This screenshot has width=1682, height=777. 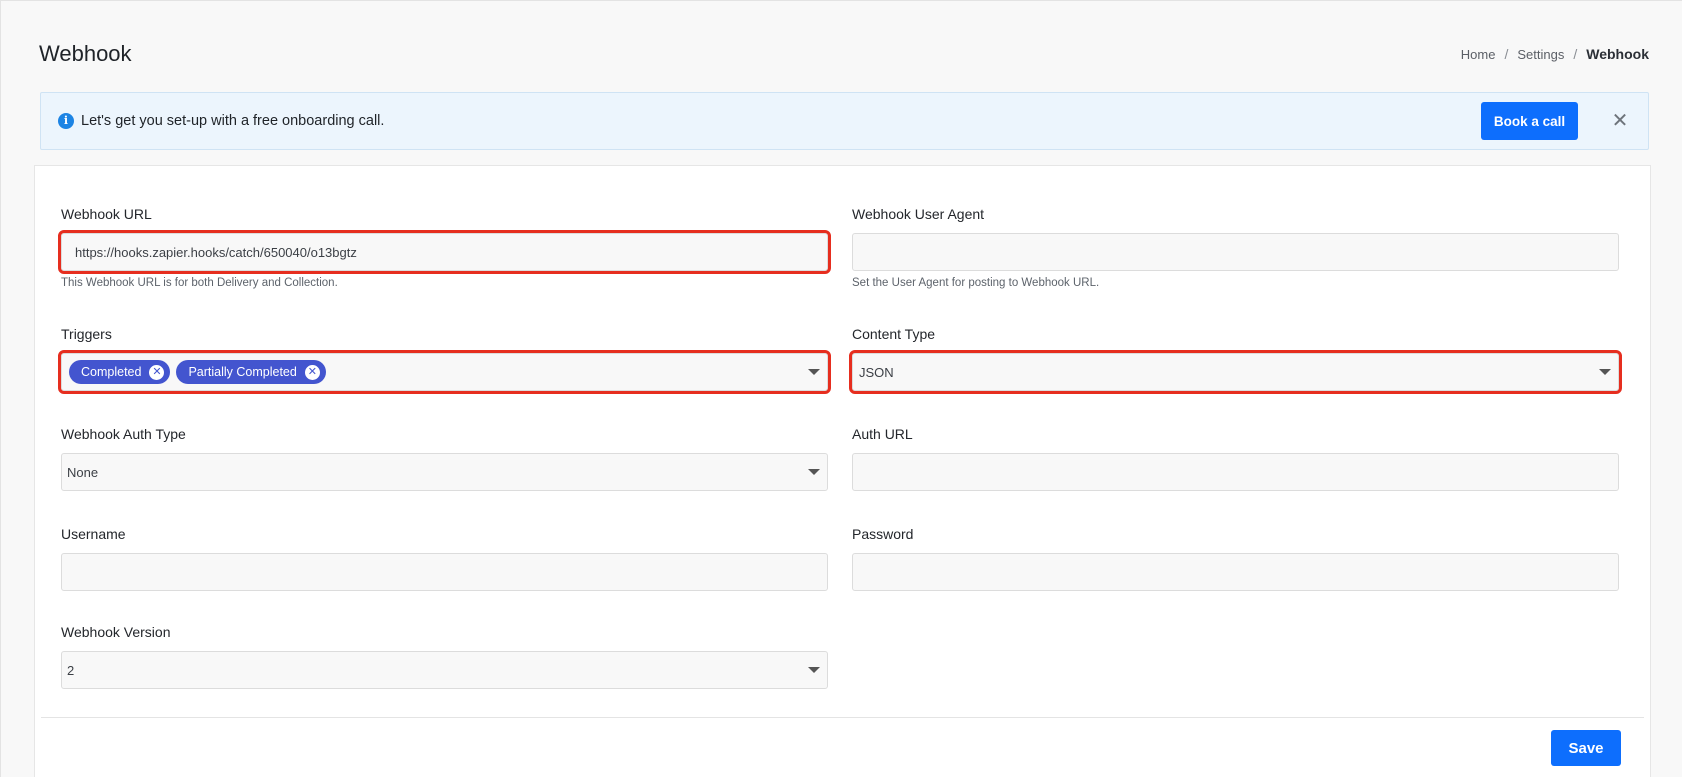 What do you see at coordinates (444, 670) in the screenshot?
I see `version-select: 2` at bounding box center [444, 670].